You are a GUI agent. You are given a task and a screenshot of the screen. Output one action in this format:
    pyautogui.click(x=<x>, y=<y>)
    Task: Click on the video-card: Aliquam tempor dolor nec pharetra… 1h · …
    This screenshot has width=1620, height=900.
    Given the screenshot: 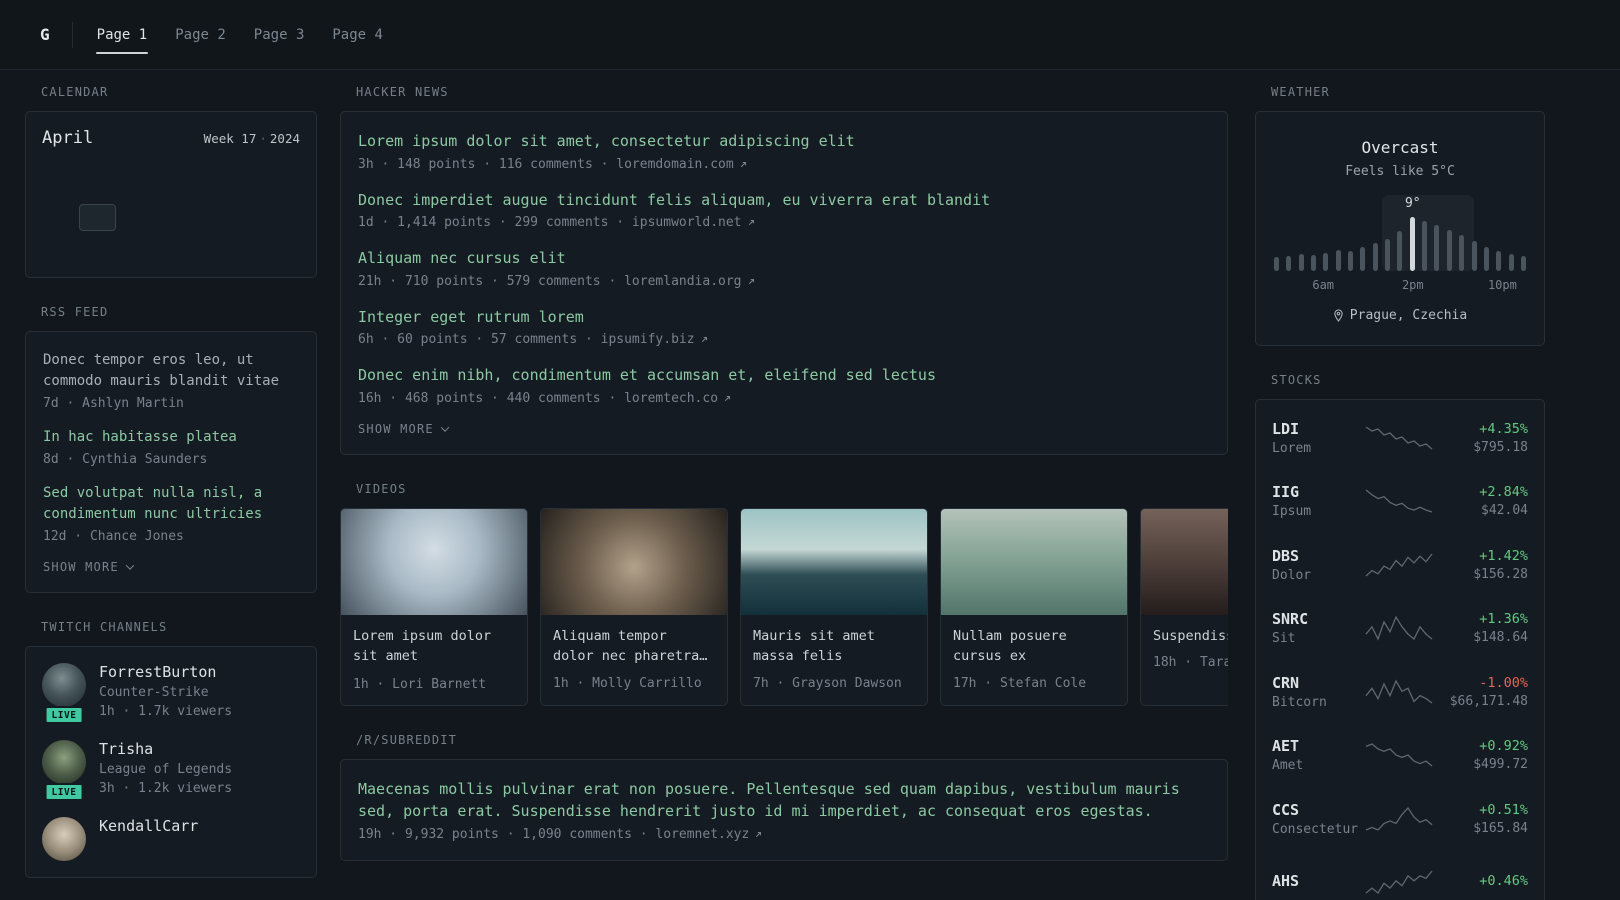 What is the action you would take?
    pyautogui.click(x=634, y=606)
    